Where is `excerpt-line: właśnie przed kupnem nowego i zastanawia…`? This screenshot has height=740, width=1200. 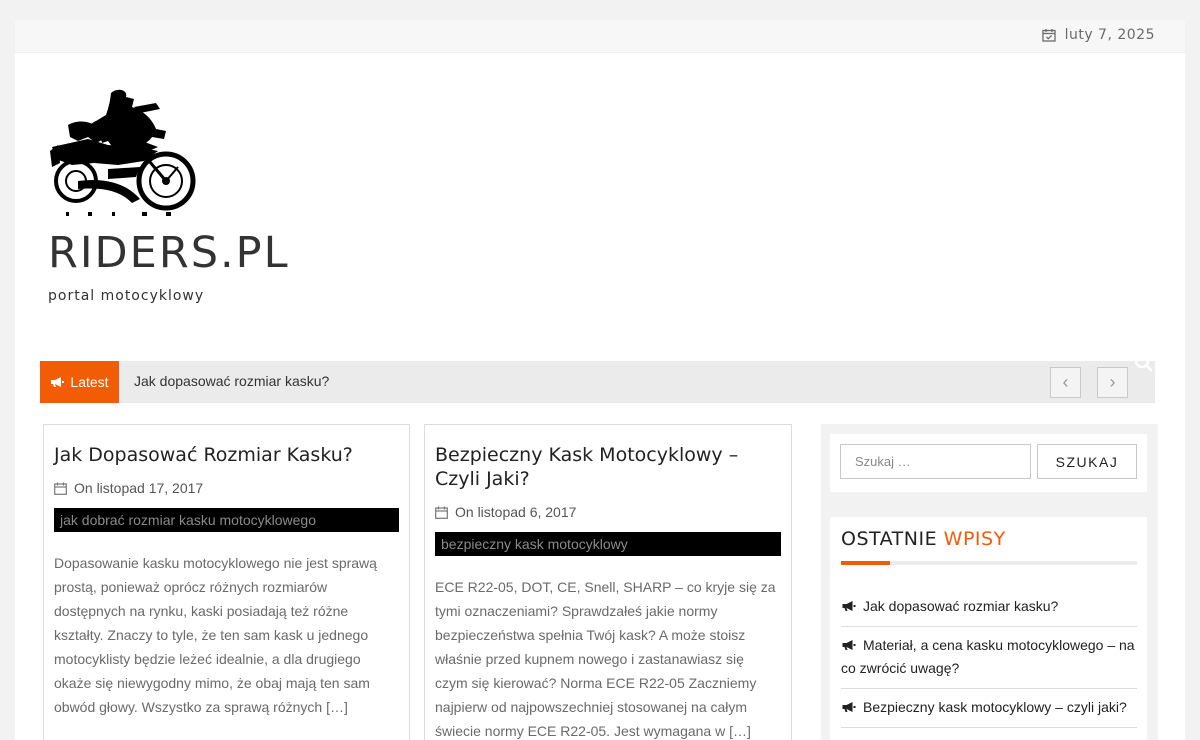 excerpt-line: właśnie przed kupnem nowego i zastanawia… is located at coordinates (589, 659).